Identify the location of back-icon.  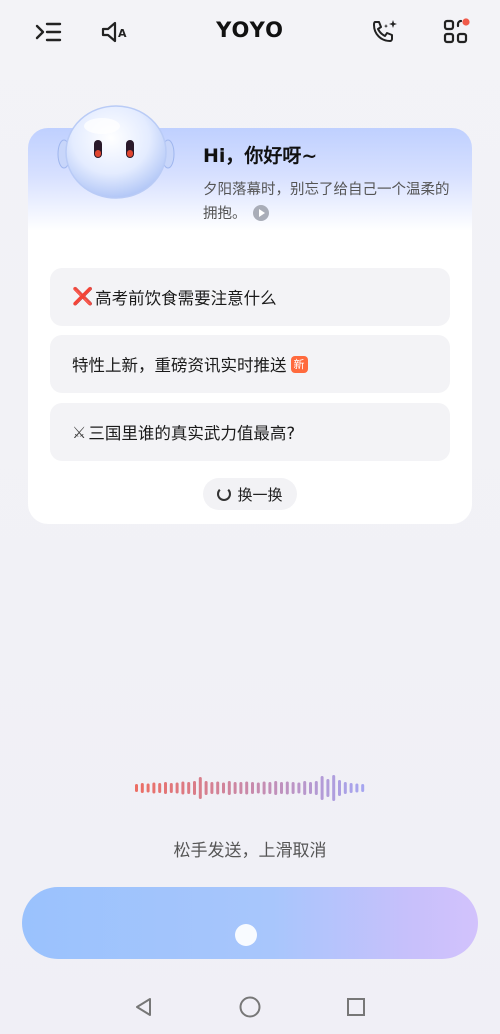
(144, 1007).